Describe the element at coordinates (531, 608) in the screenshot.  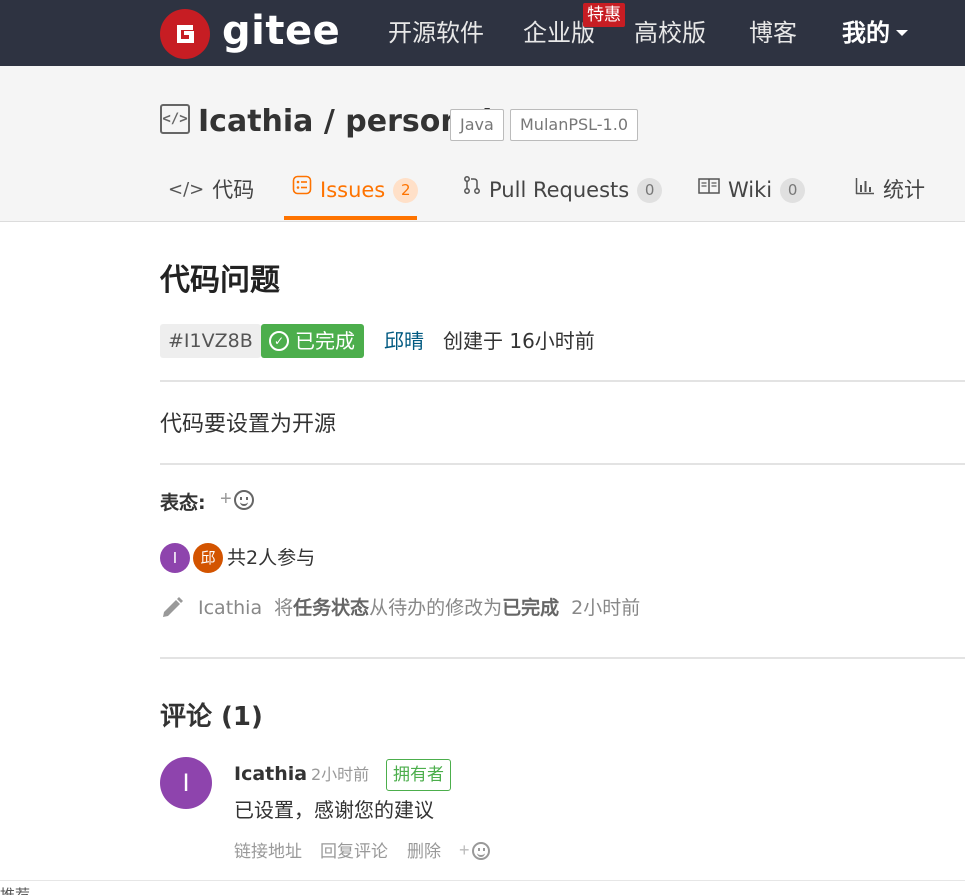
I see `activity-new-value: 已完成` at that location.